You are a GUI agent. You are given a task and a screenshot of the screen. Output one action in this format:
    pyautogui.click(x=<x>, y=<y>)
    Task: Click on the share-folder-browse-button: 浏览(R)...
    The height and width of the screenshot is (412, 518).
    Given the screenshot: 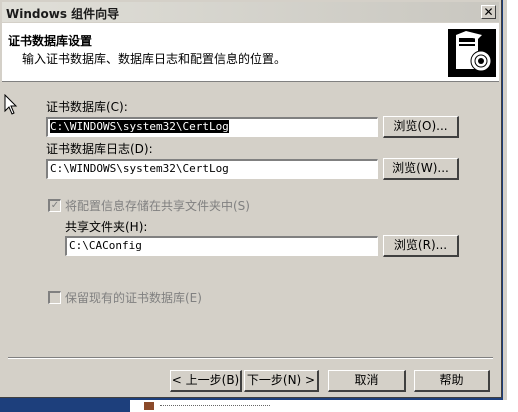 What is the action you would take?
    pyautogui.click(x=421, y=246)
    